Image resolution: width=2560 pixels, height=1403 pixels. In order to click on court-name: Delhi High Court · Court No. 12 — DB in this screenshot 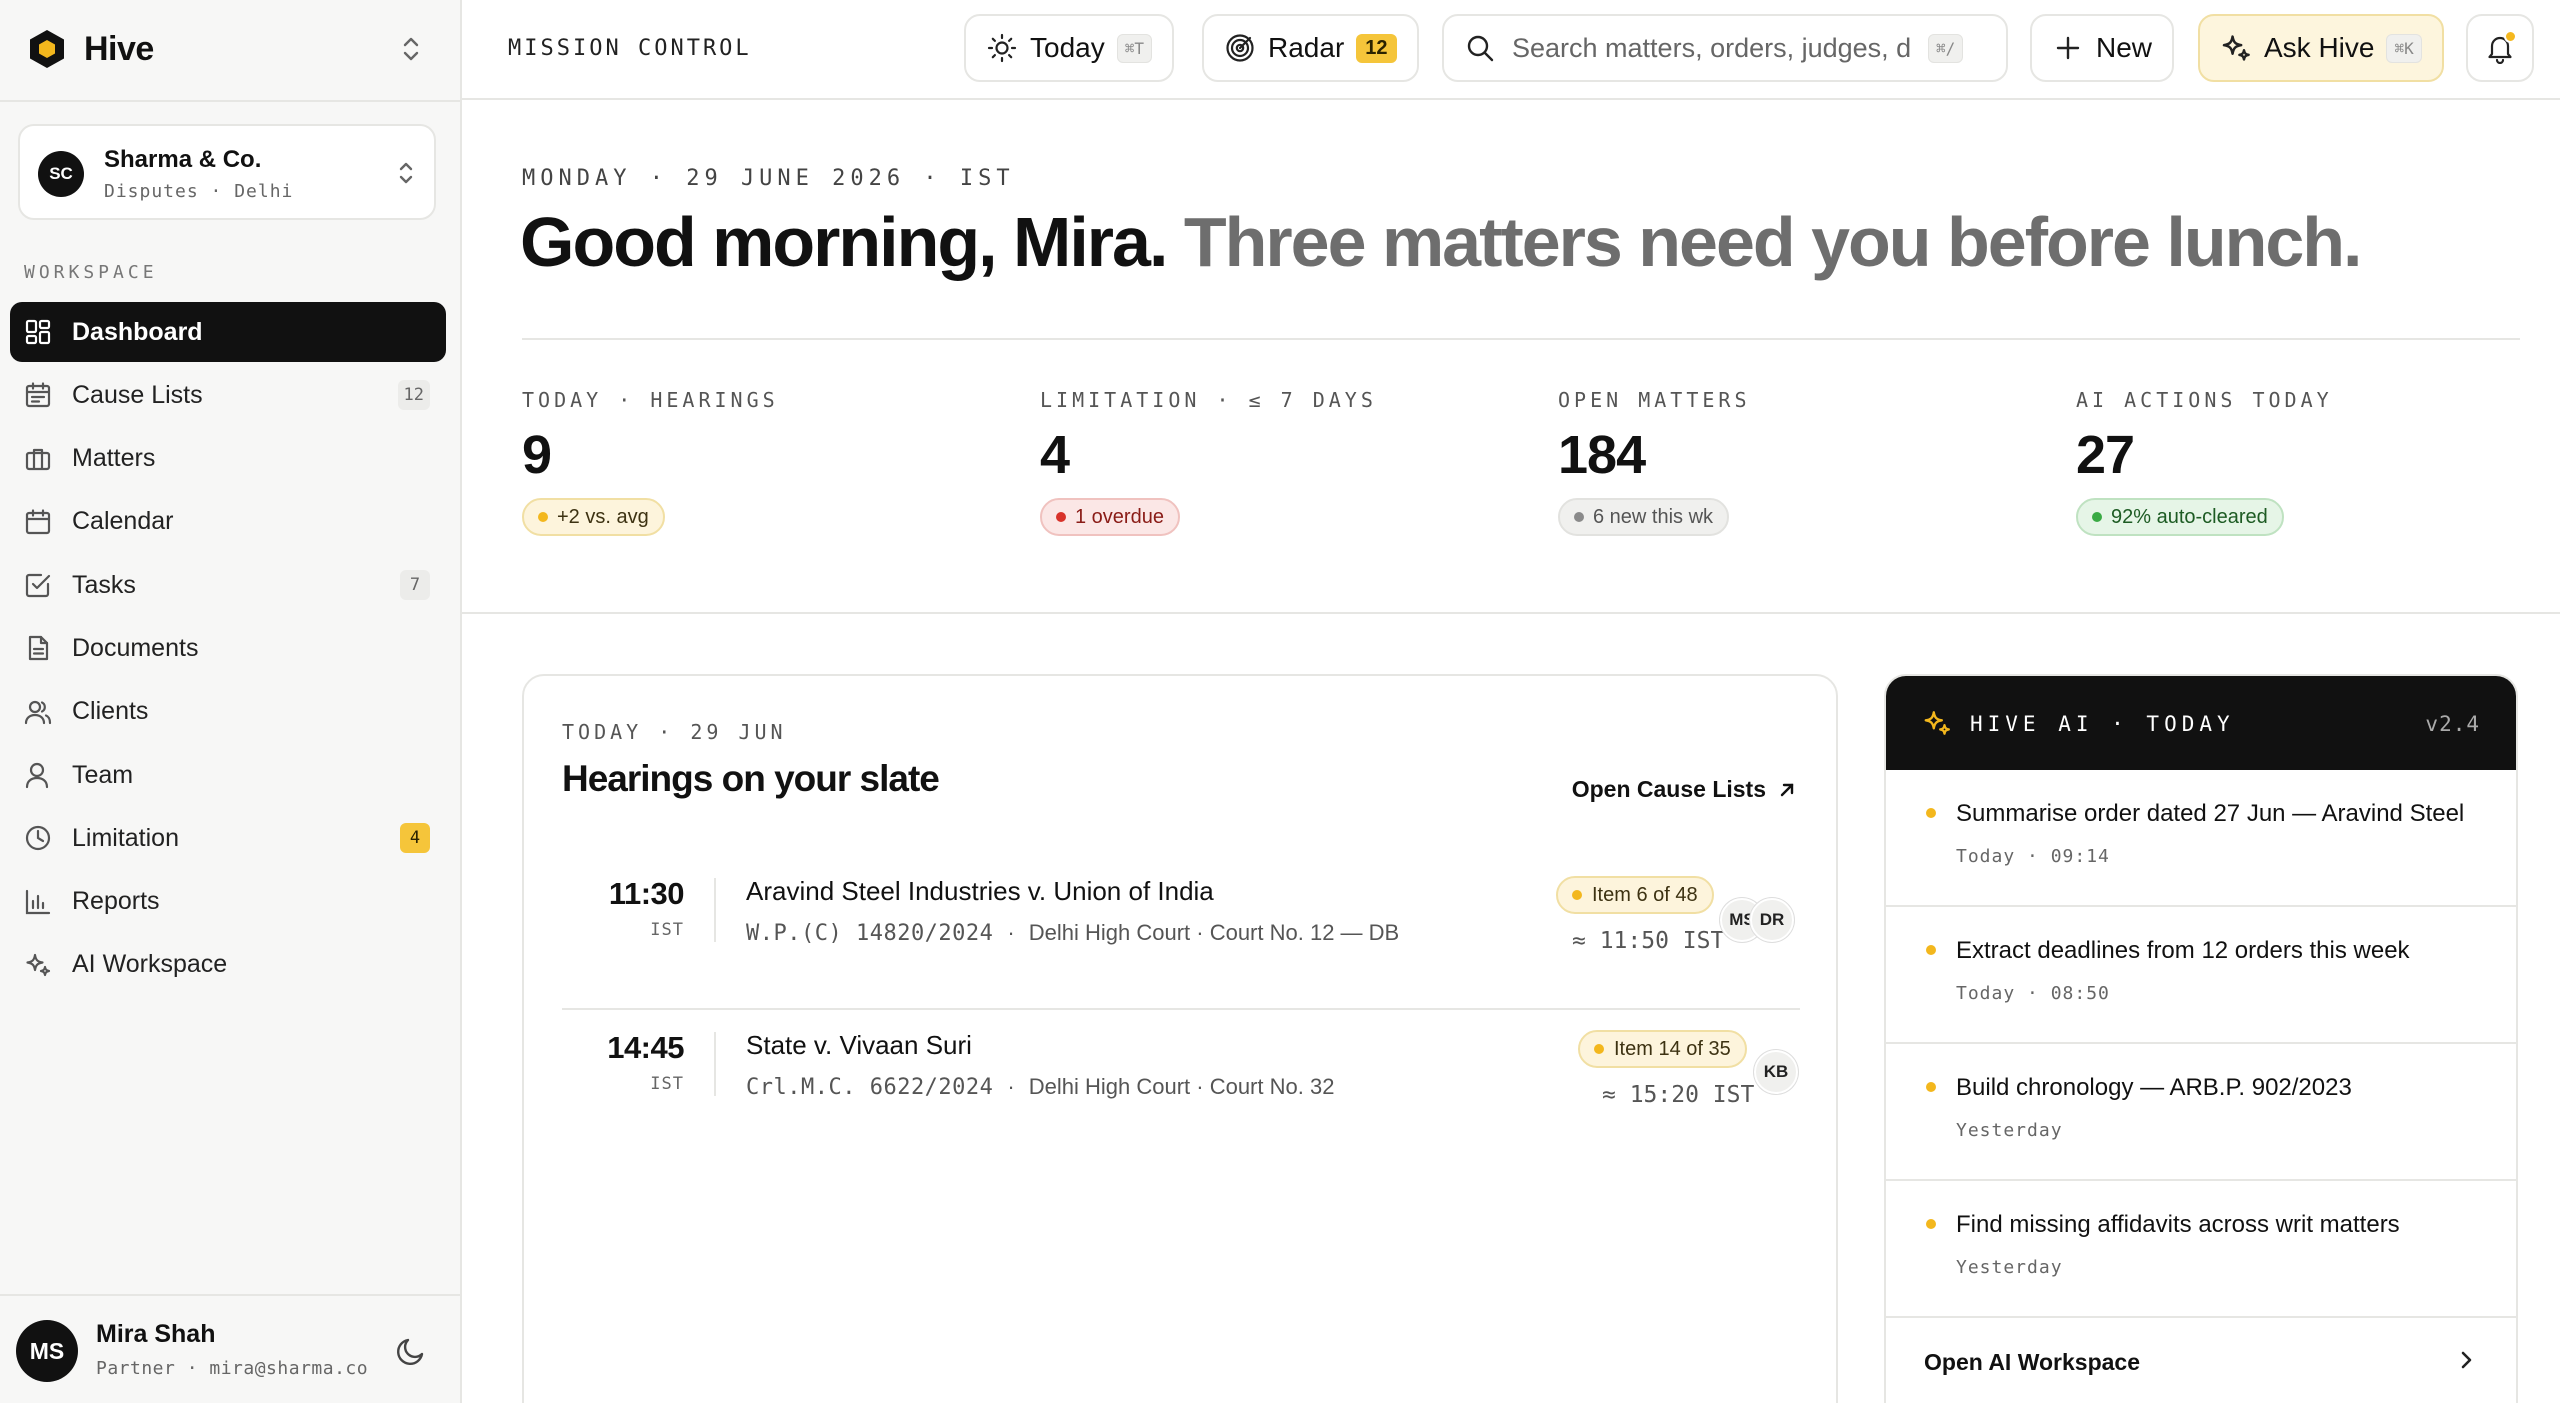, I will do `click(1214, 932)`.